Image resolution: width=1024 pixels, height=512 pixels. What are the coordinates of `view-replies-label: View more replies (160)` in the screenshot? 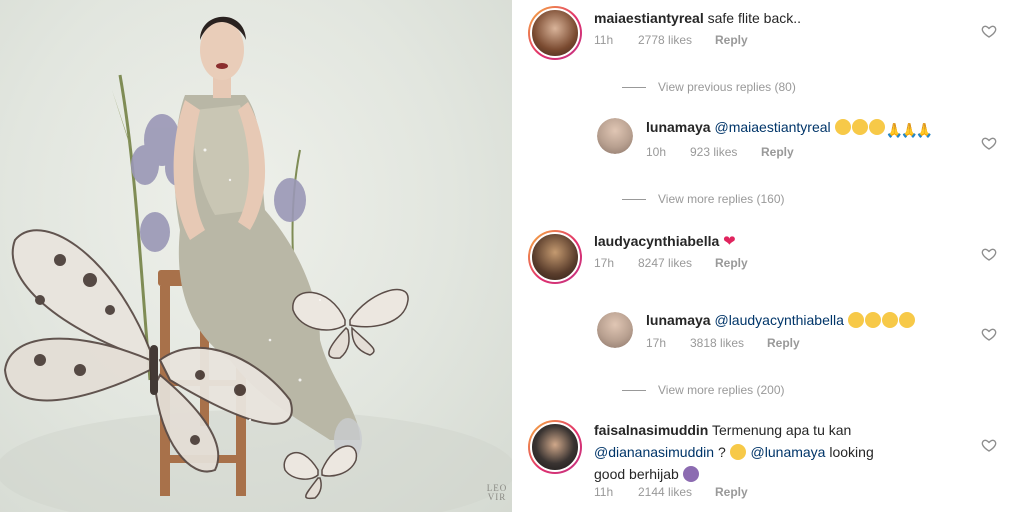 It's located at (721, 199).